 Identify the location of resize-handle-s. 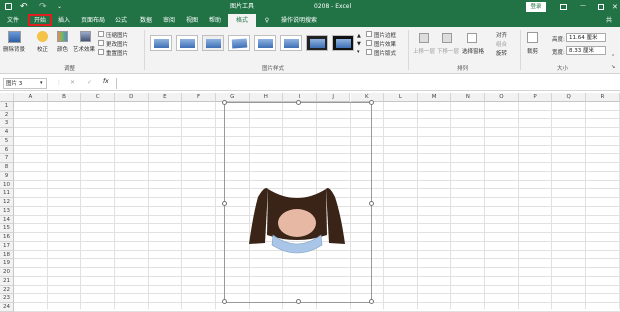
(298, 301).